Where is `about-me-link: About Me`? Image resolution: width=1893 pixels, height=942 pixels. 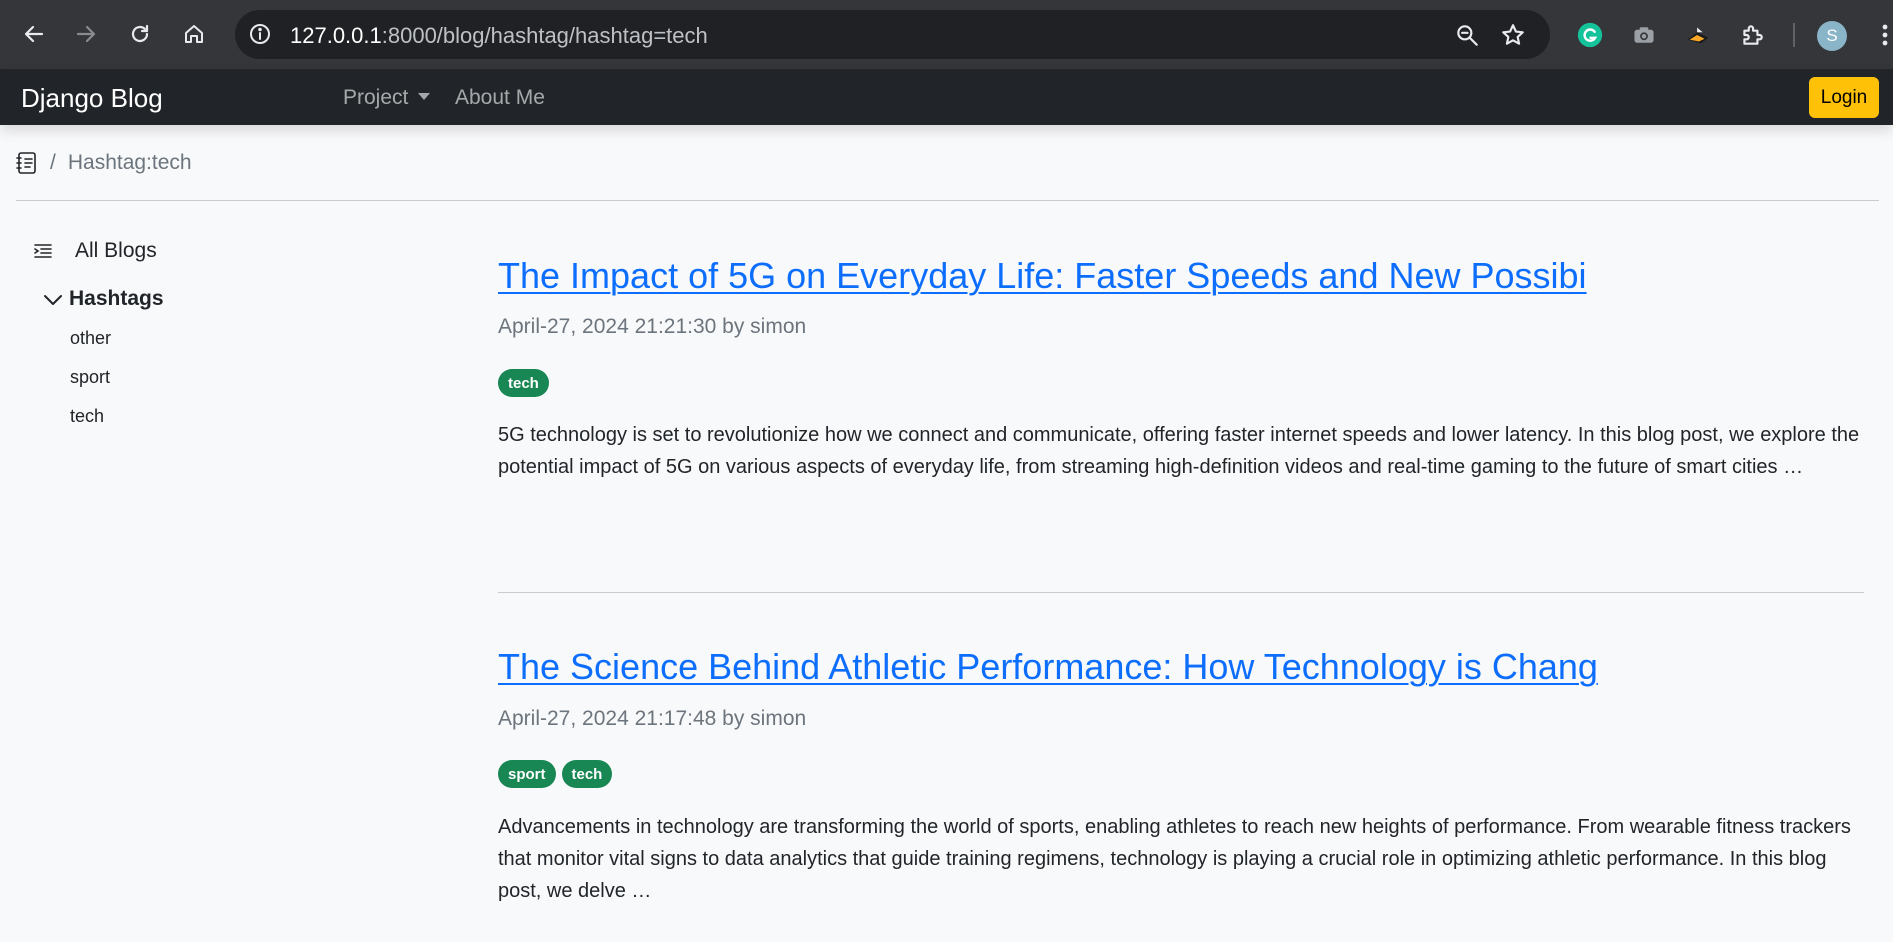
about-me-link: About Me is located at coordinates (500, 98).